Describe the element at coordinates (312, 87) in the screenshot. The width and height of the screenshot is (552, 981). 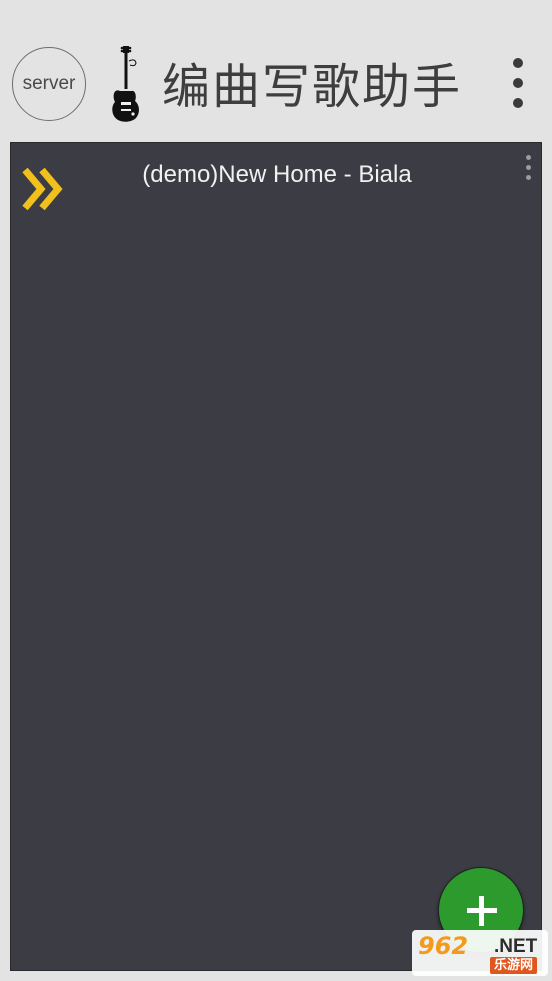
I see `app-title: 编曲写歌助手` at that location.